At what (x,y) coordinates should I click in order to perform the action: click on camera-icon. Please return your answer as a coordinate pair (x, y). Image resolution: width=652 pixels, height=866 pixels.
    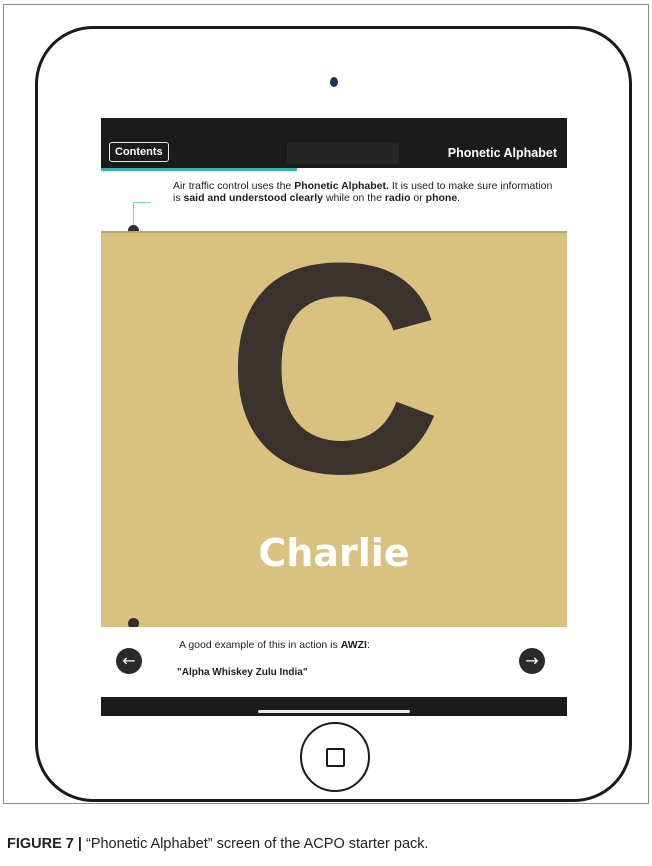
    Looking at the image, I should click on (334, 82).